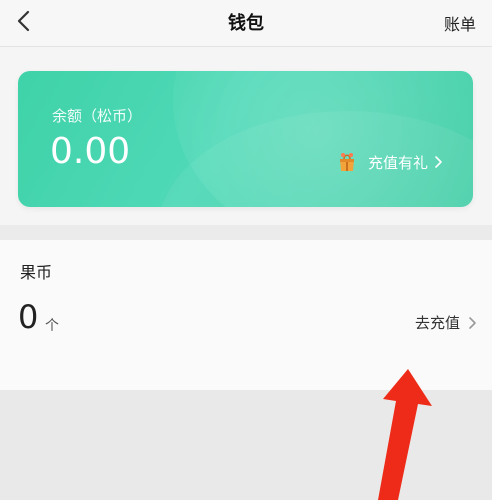 This screenshot has height=500, width=492. Describe the element at coordinates (36, 272) in the screenshot. I see `coin-title: 果币` at that location.